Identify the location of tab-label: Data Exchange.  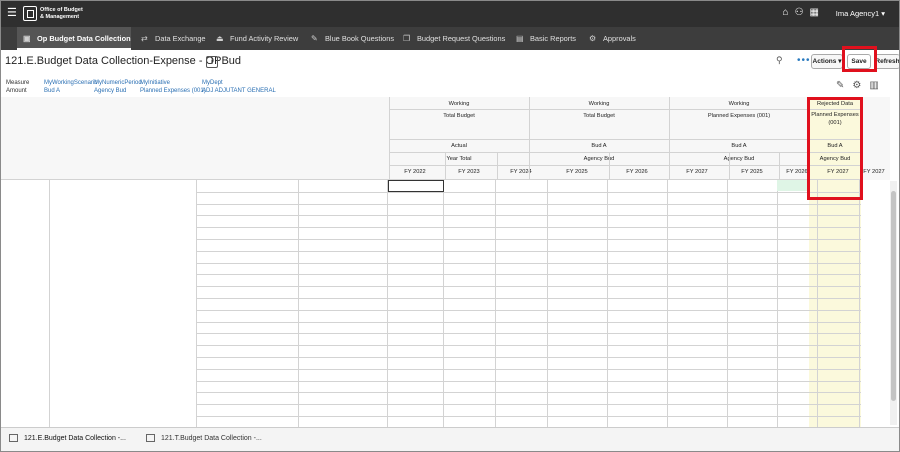
(180, 38).